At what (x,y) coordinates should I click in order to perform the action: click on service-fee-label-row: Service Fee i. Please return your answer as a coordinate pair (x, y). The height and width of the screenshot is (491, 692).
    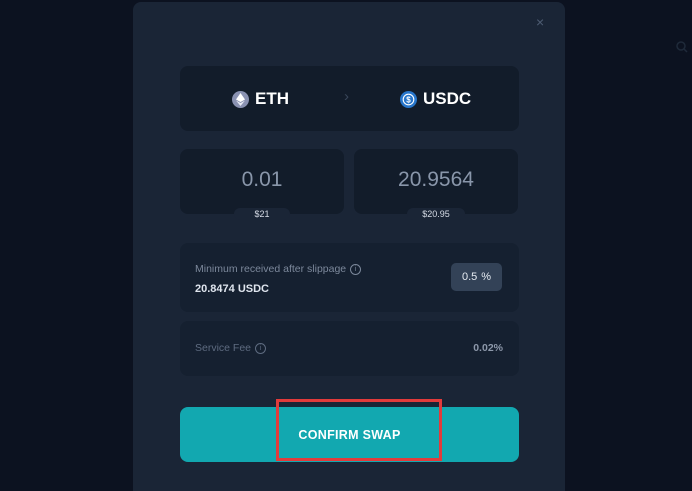
    Looking at the image, I should click on (231, 348).